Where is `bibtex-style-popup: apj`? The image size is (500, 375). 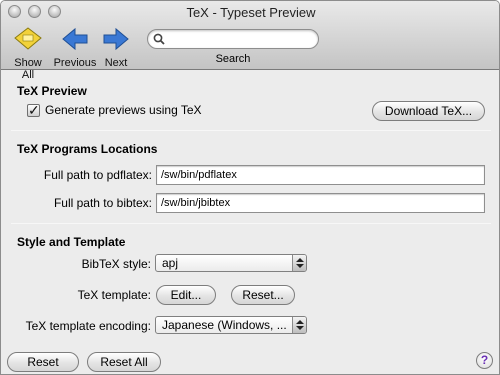
bibtex-style-popup: apj is located at coordinates (231, 263).